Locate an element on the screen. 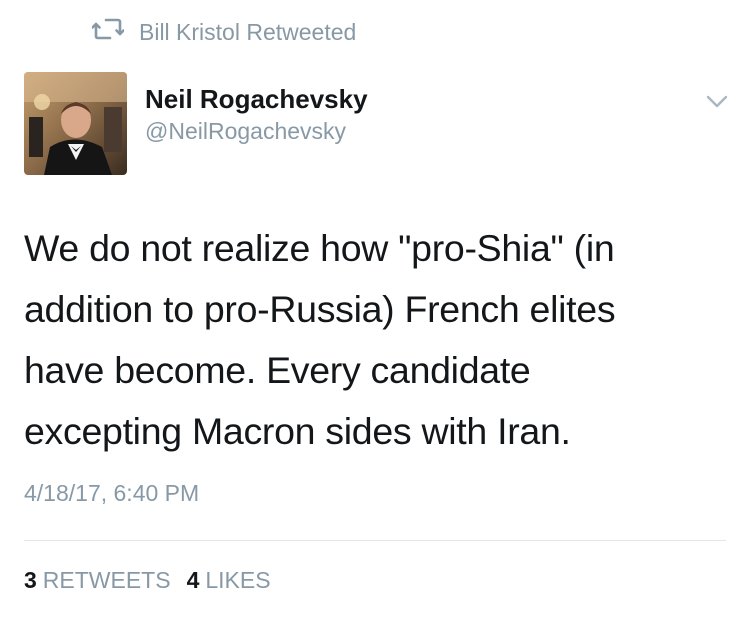 This screenshot has width=750, height=625. tweet-menu-button is located at coordinates (717, 104).